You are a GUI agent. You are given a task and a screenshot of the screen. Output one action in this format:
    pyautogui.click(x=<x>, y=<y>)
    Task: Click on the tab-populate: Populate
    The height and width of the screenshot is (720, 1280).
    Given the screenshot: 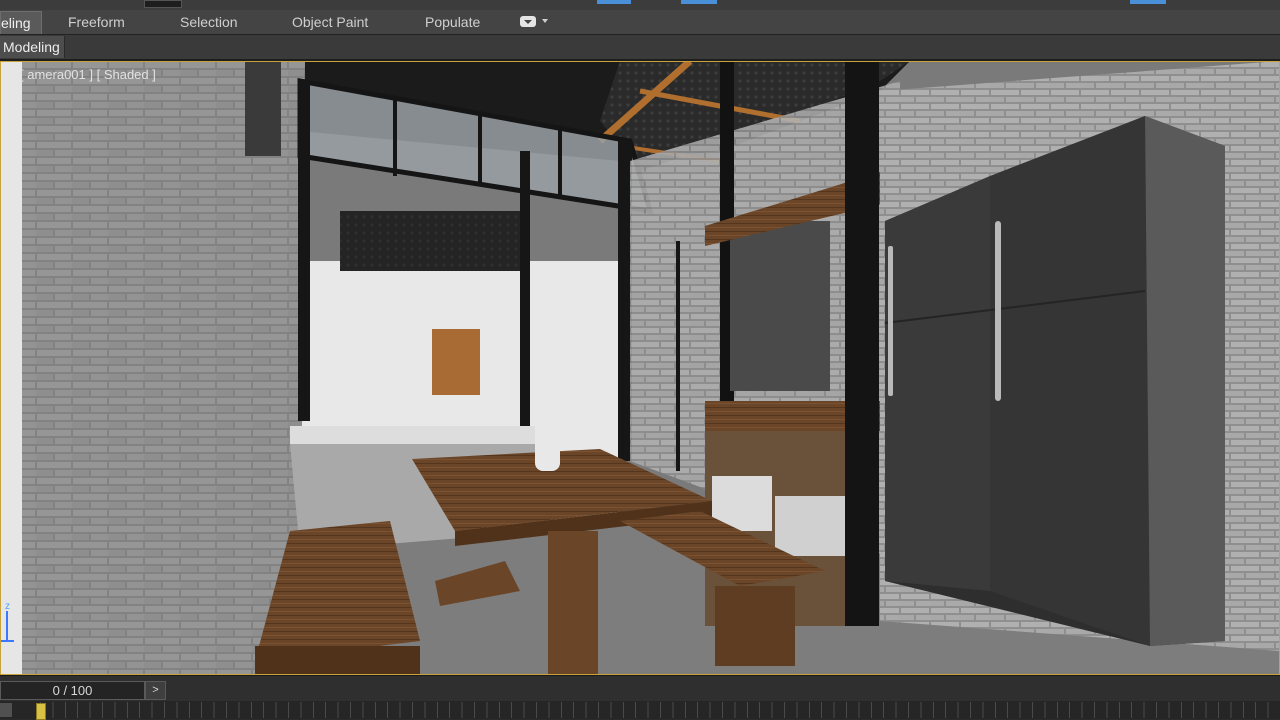 What is the action you would take?
    pyautogui.click(x=452, y=22)
    